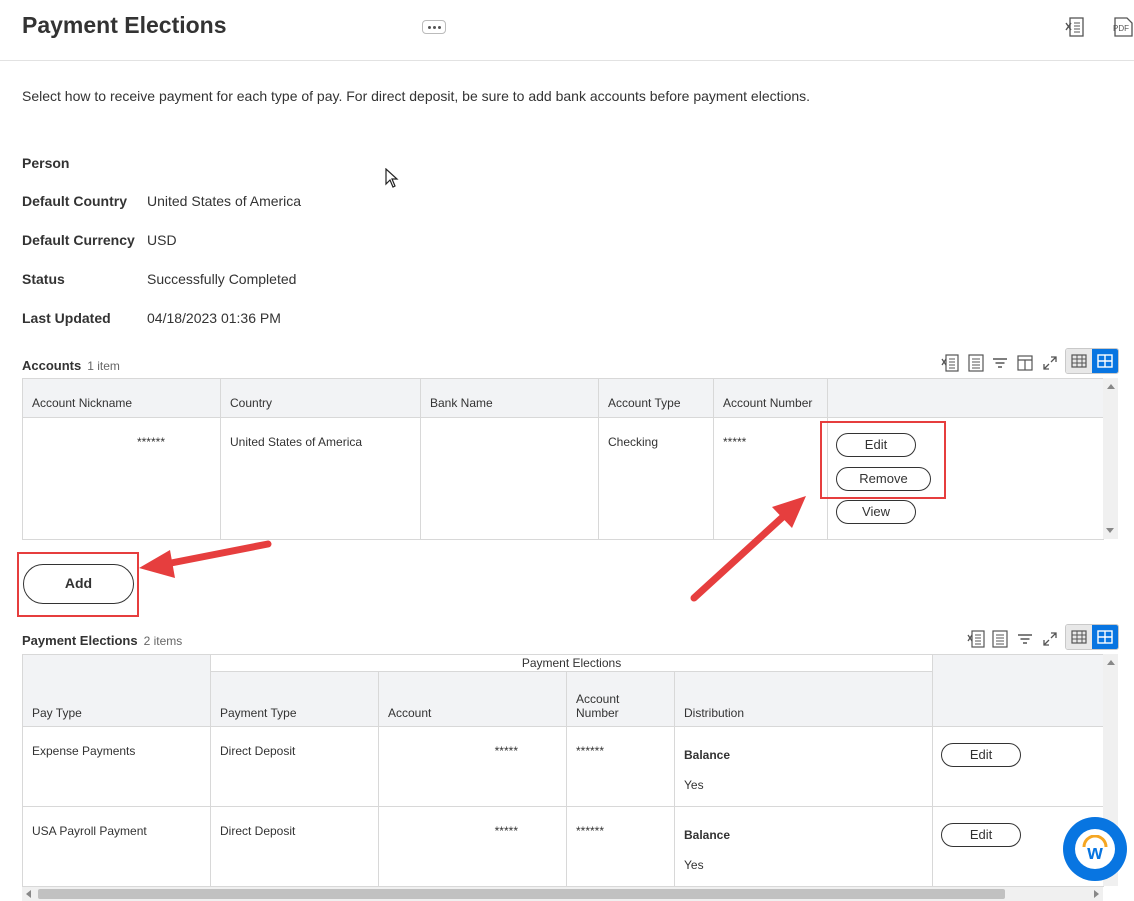  What do you see at coordinates (509, 398) in the screenshot?
I see `column-header-bank-name: Bank Name` at bounding box center [509, 398].